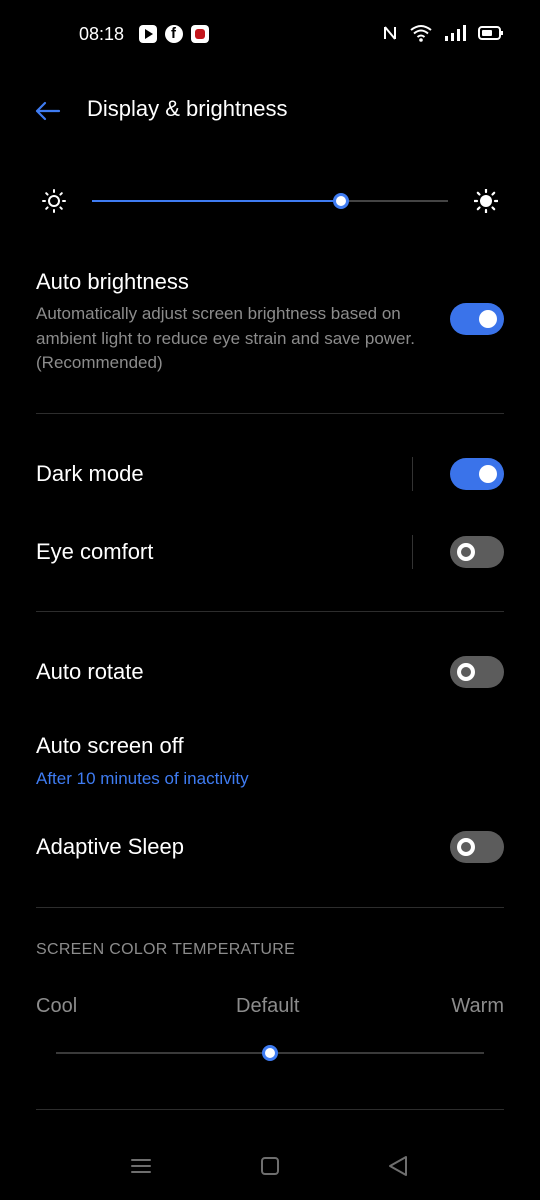  I want to click on auto-rotate-toggle, so click(477, 672).